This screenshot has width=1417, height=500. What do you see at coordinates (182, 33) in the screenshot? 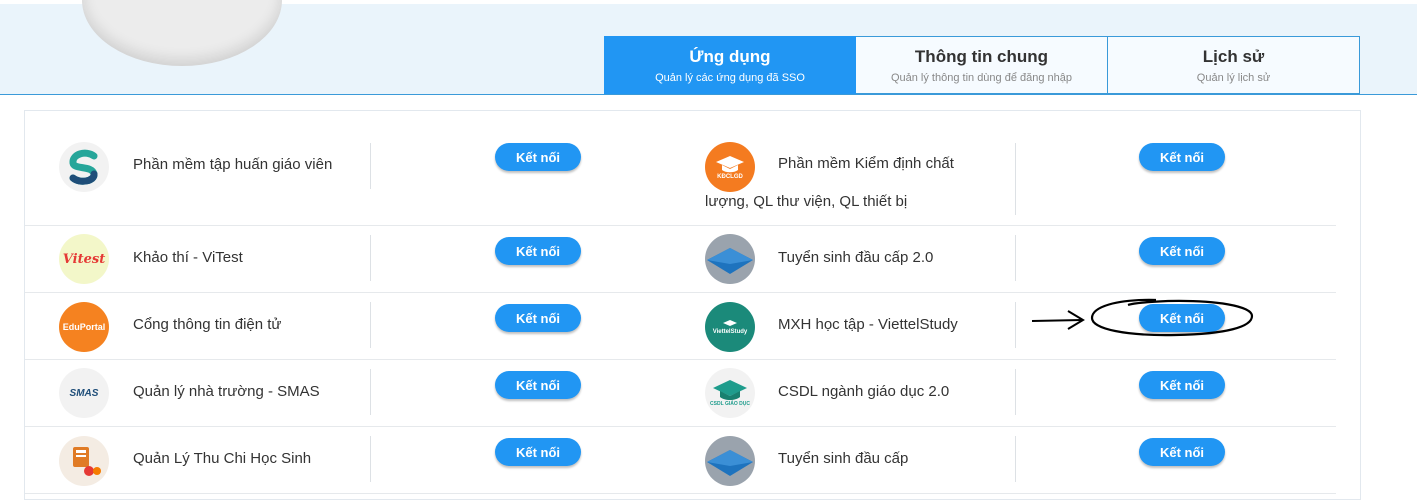
I see `avatar` at bounding box center [182, 33].